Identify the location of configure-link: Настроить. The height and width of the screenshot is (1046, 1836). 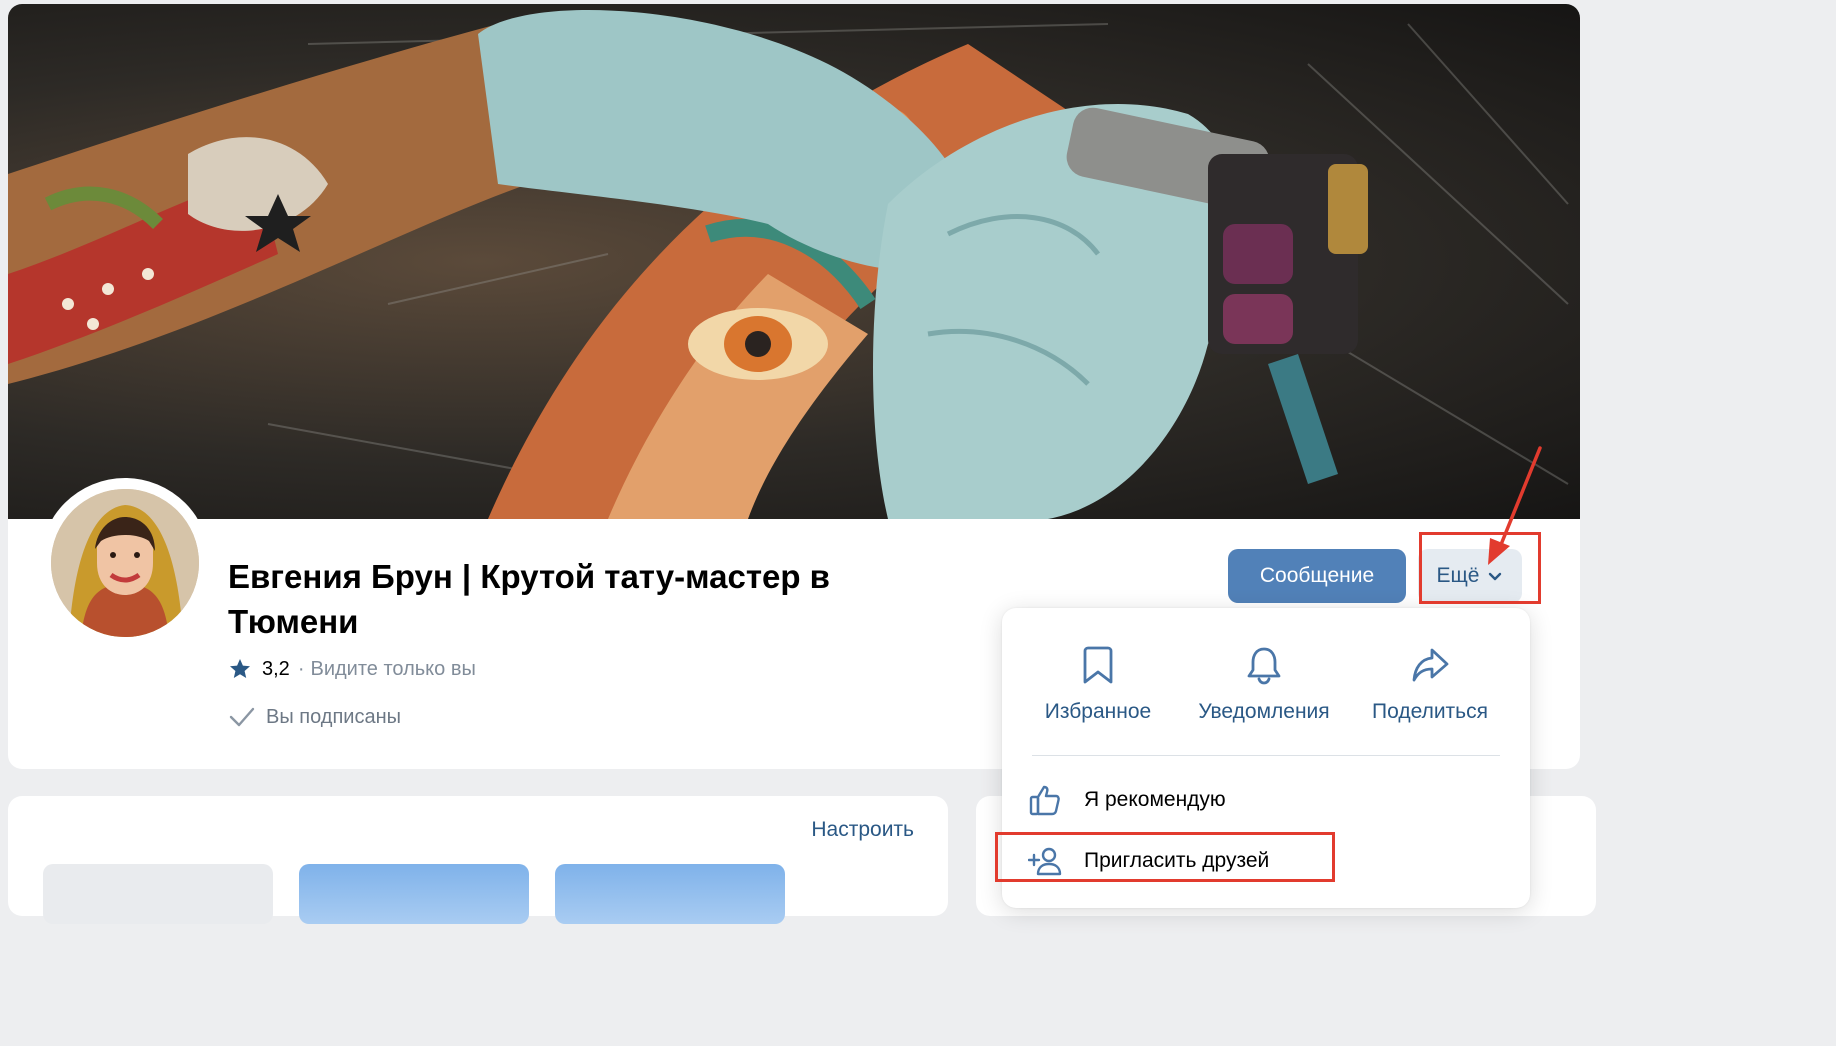
(862, 830).